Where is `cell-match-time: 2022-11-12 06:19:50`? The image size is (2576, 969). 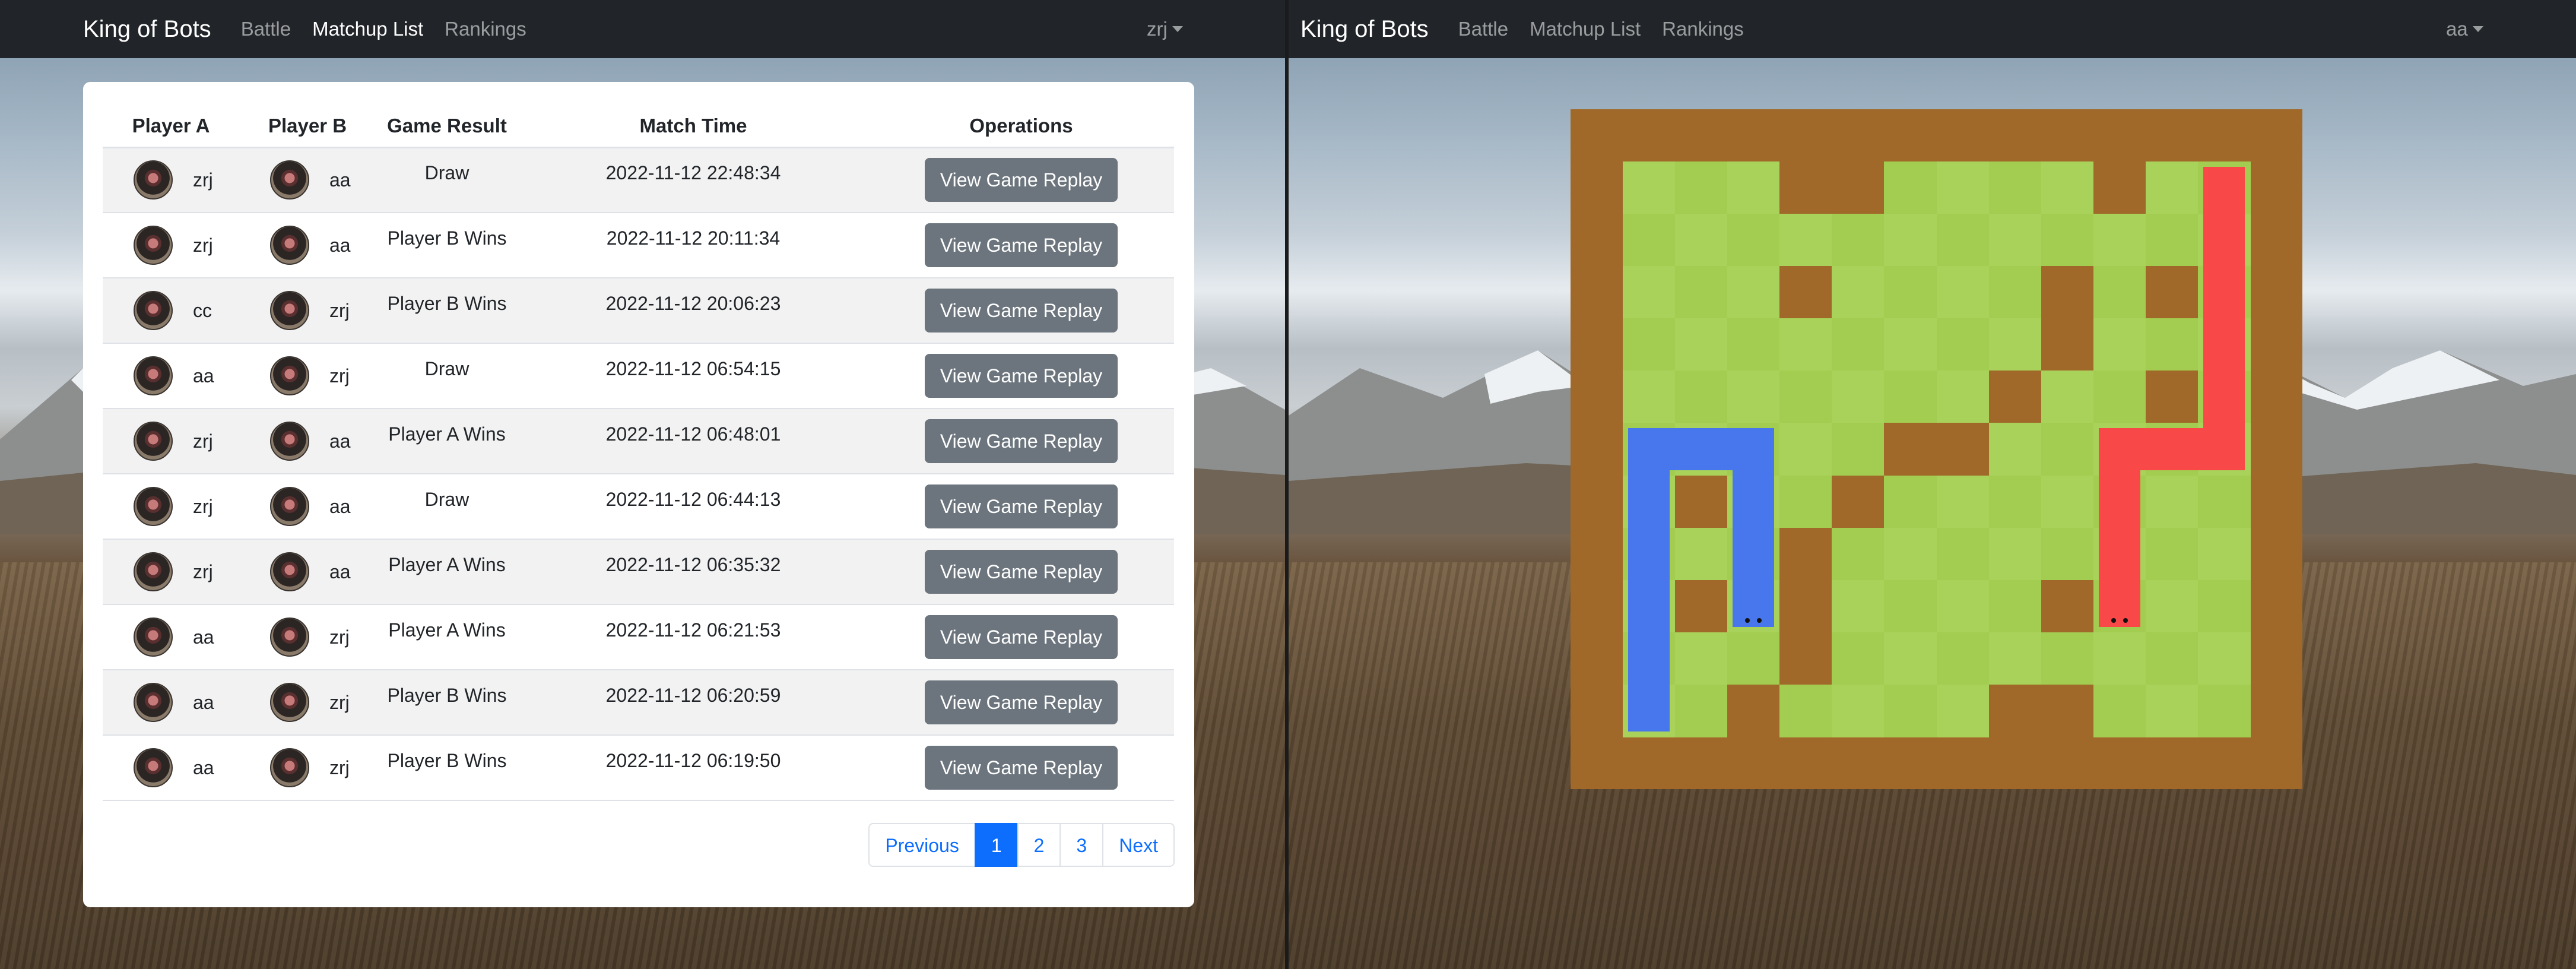
cell-match-time: 2022-11-12 06:19:50 is located at coordinates (693, 768).